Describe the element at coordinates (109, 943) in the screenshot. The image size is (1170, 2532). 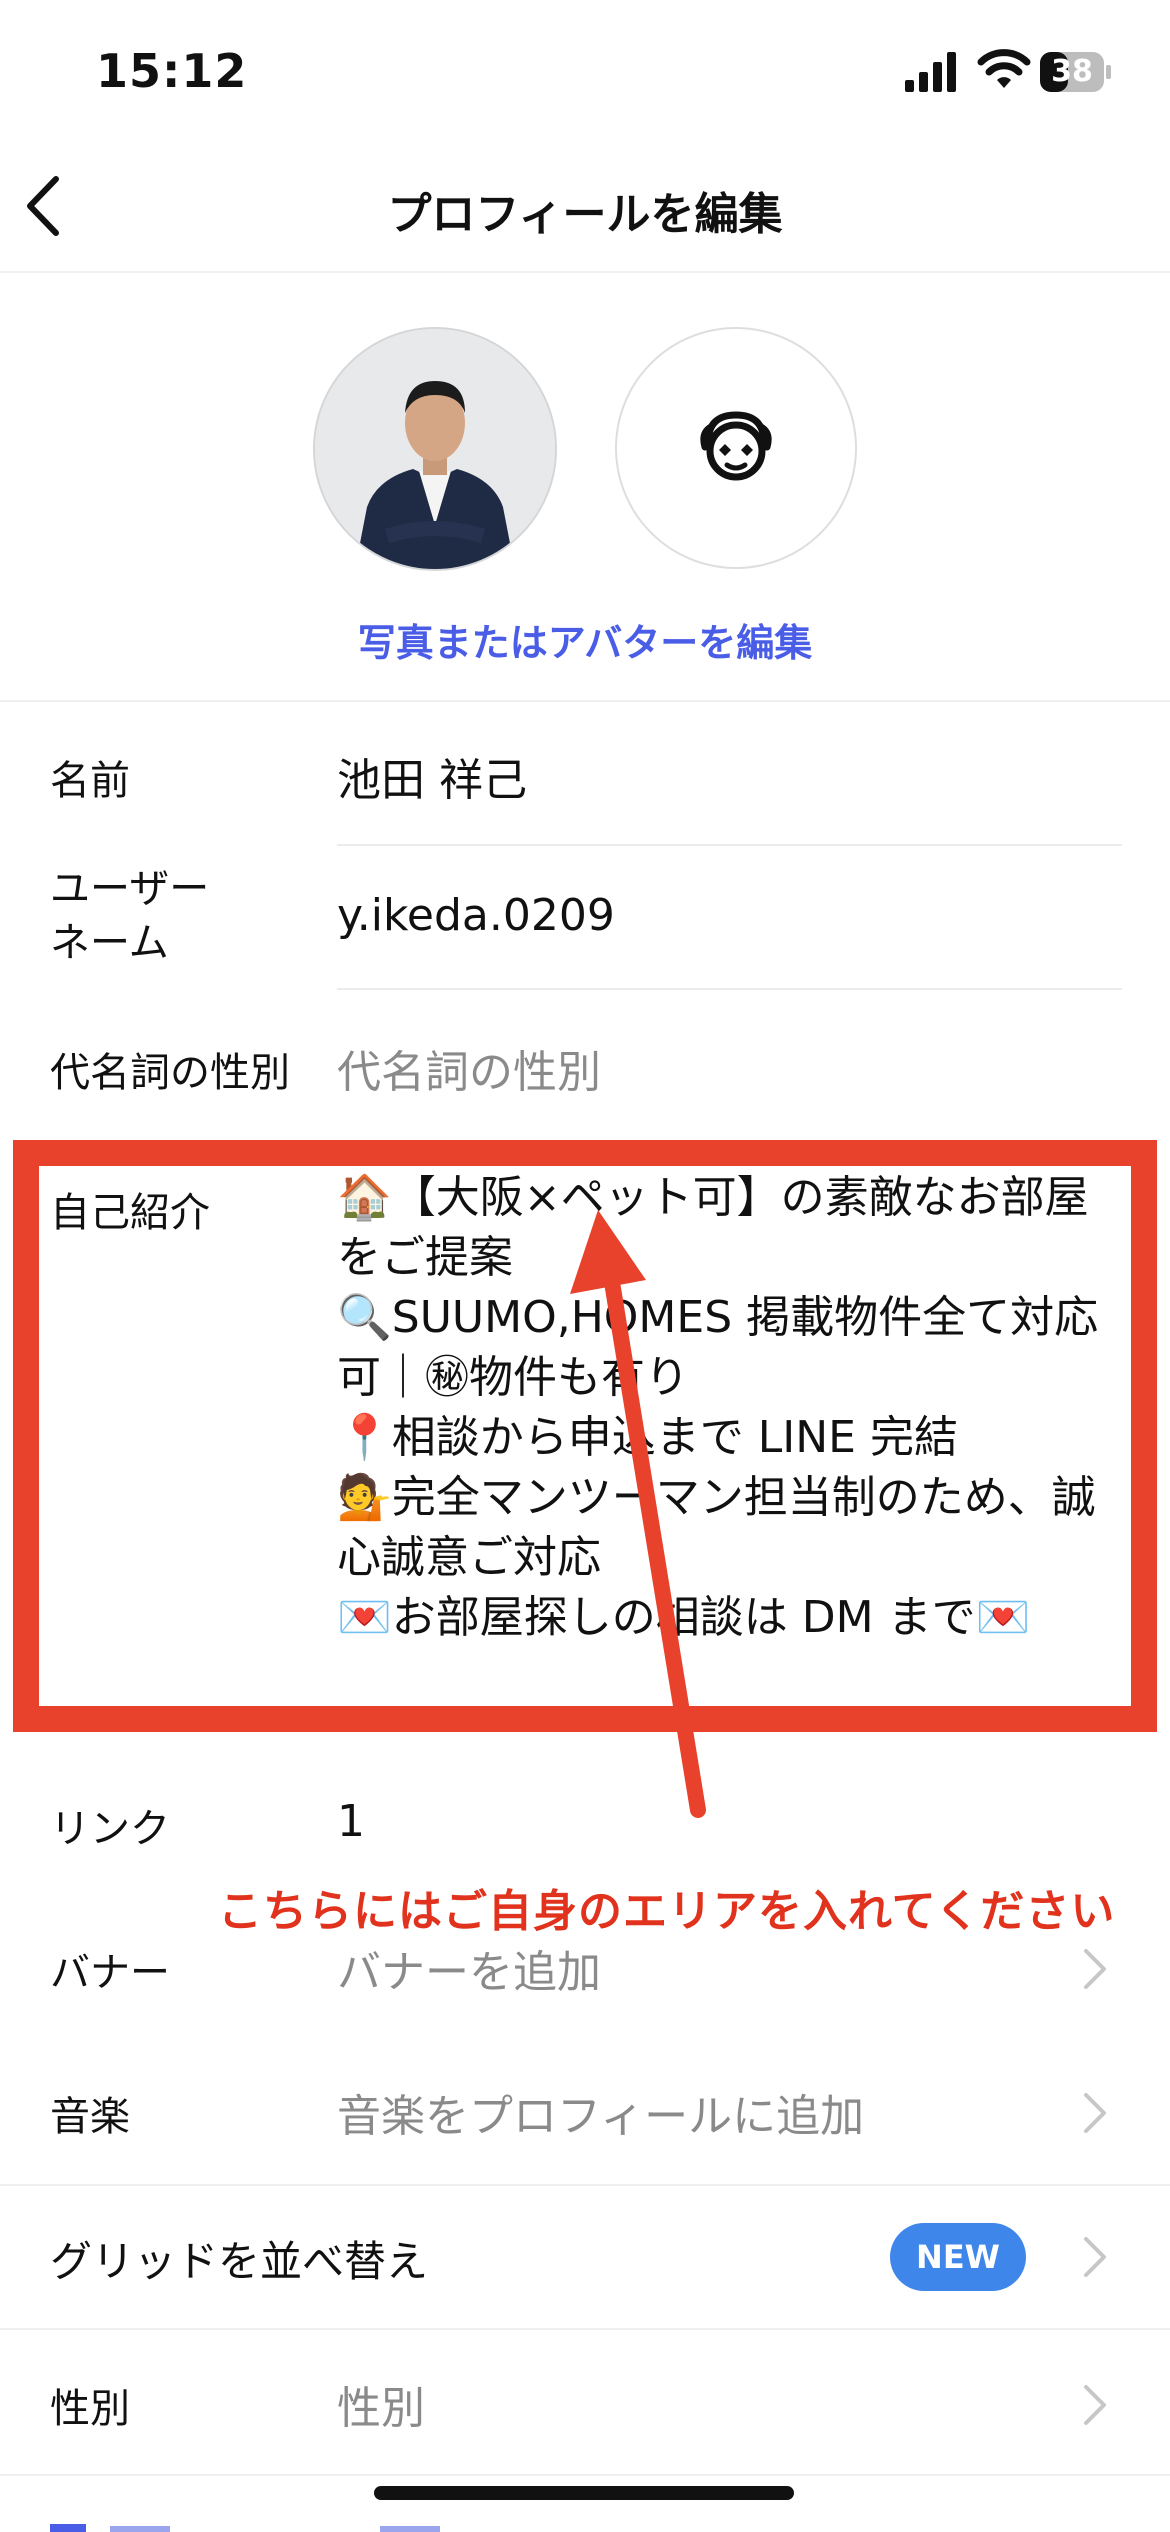
I see `username-label-line2: ネーム` at that location.